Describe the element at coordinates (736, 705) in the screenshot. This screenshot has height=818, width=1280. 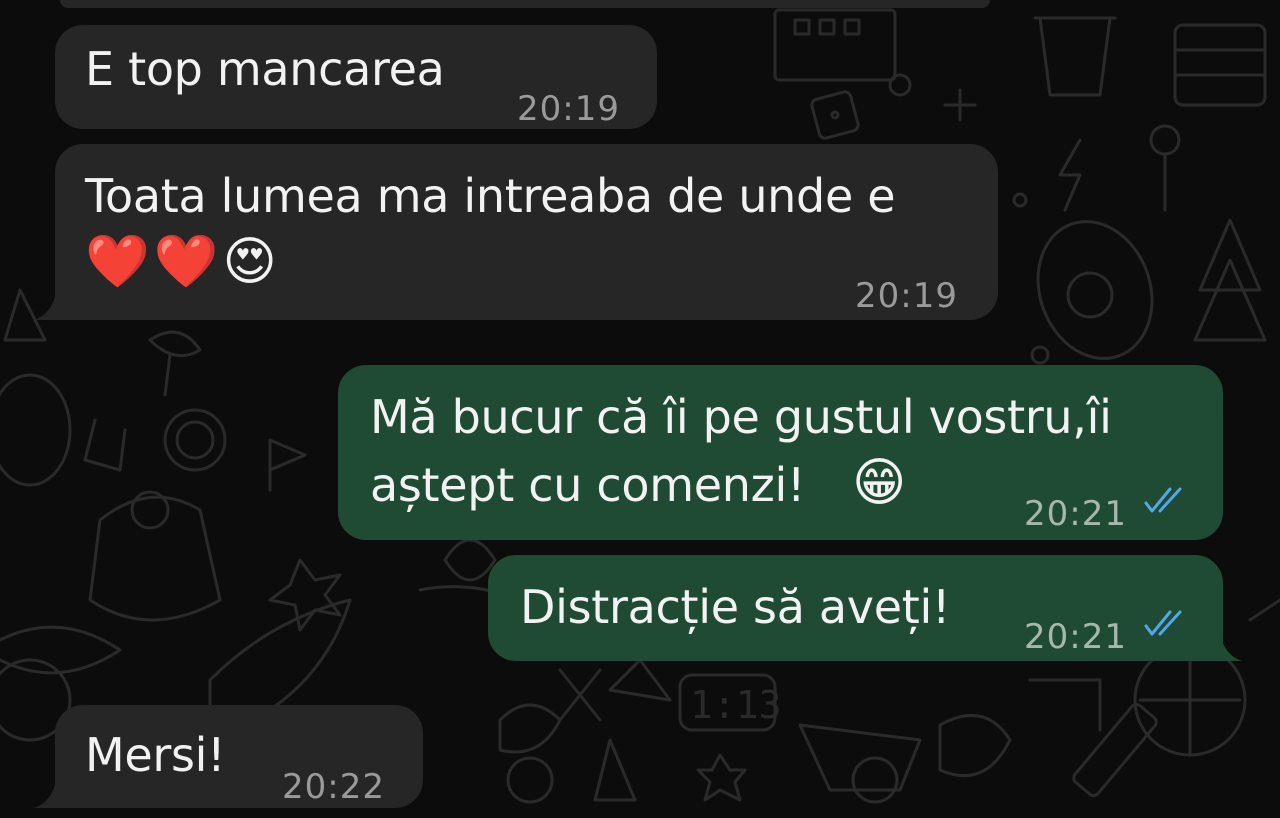
I see `svg-text: 1:13` at that location.